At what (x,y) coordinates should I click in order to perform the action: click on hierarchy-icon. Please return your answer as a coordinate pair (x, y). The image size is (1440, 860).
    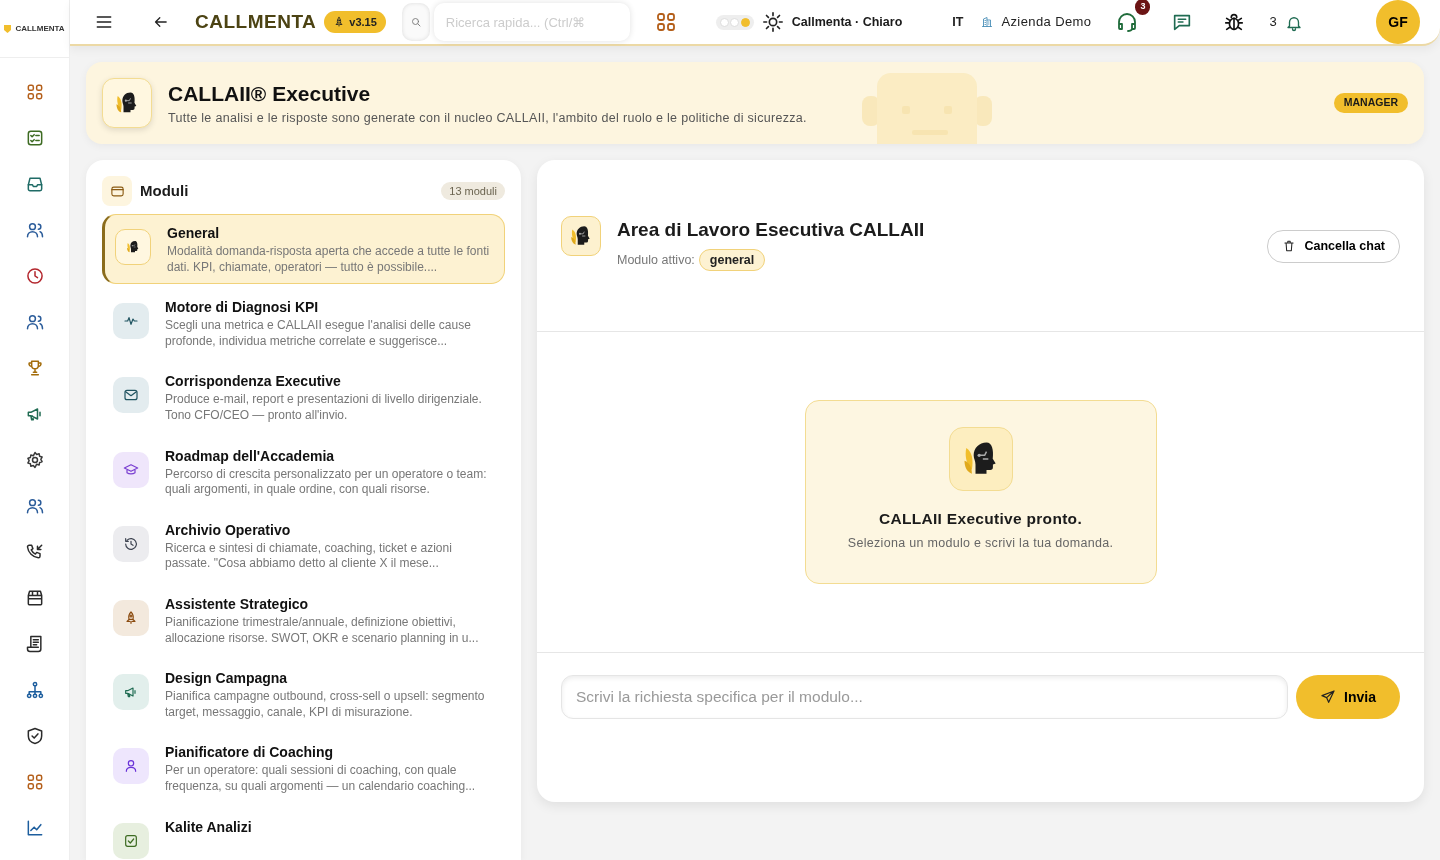
    Looking at the image, I should click on (34, 690).